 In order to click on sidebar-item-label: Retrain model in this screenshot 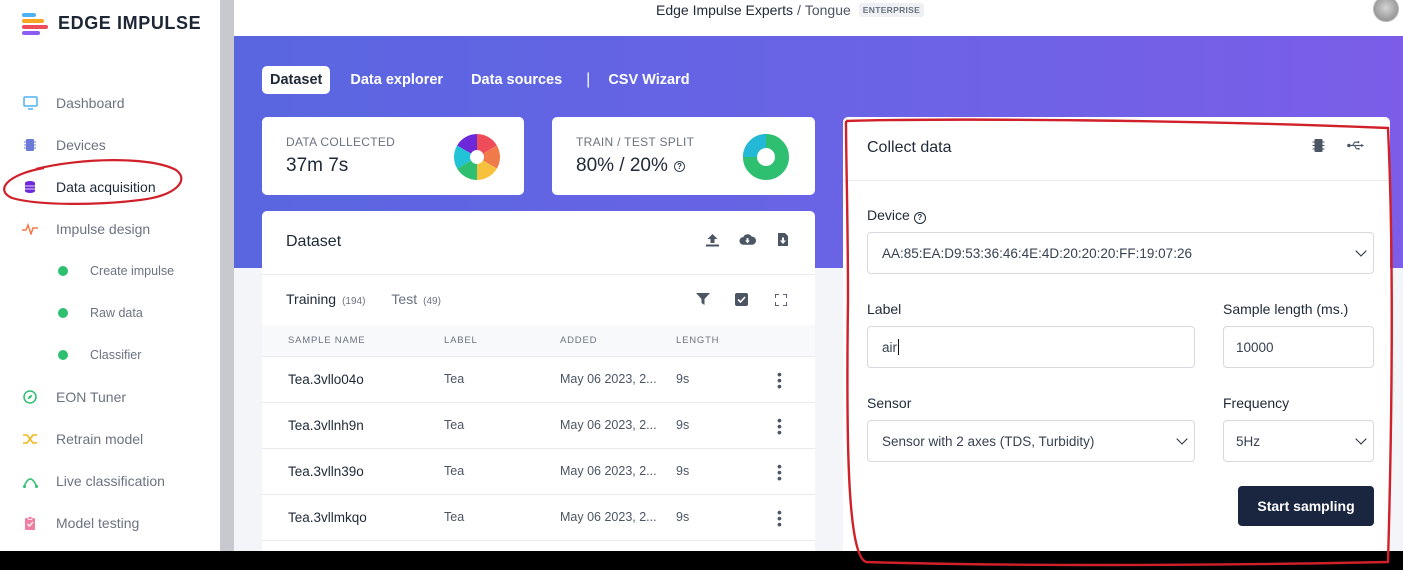, I will do `click(100, 439)`.